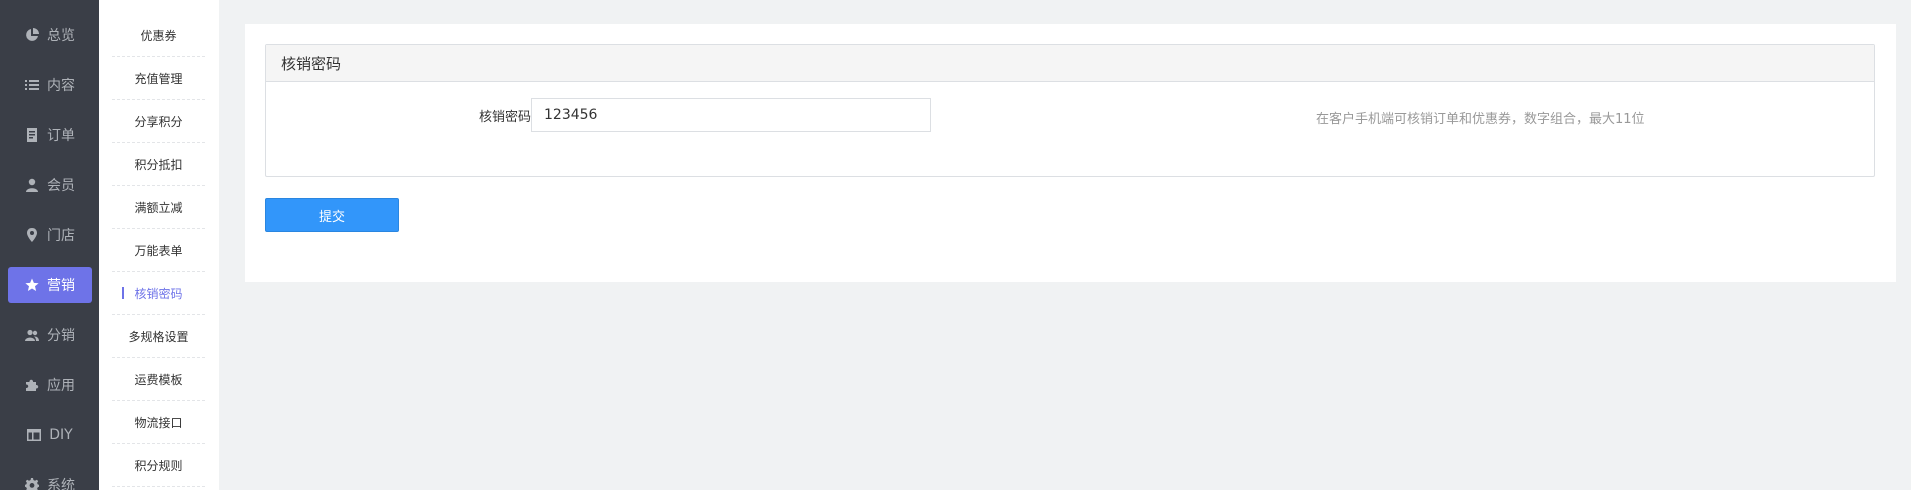 This screenshot has height=490, width=1911. What do you see at coordinates (61, 286) in the screenshot?
I see `nav-item-label: 营销` at bounding box center [61, 286].